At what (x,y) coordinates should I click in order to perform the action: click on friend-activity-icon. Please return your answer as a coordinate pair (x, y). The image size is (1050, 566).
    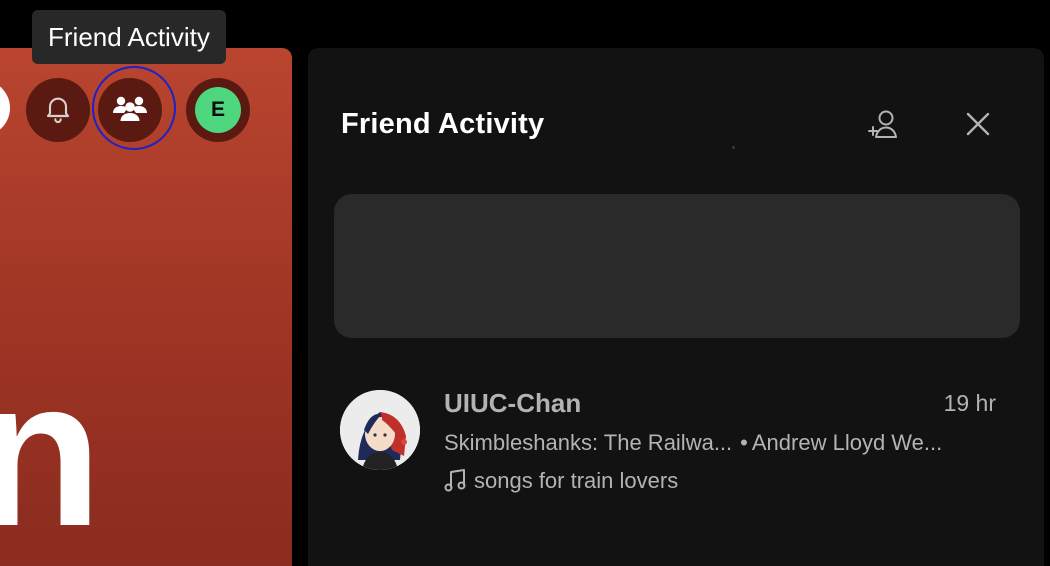
    Looking at the image, I should click on (130, 110).